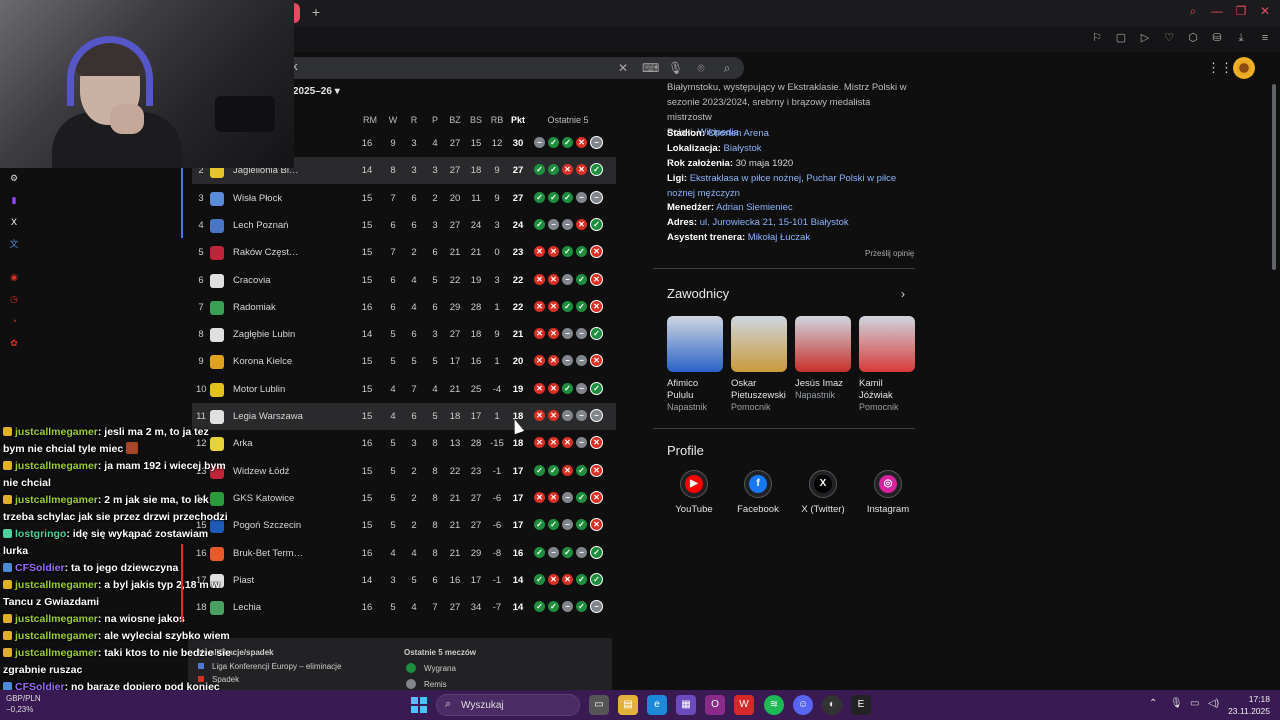 This screenshot has width=1280, height=720. What do you see at coordinates (743, 148) in the screenshot?
I see `fact-value: Białystok` at bounding box center [743, 148].